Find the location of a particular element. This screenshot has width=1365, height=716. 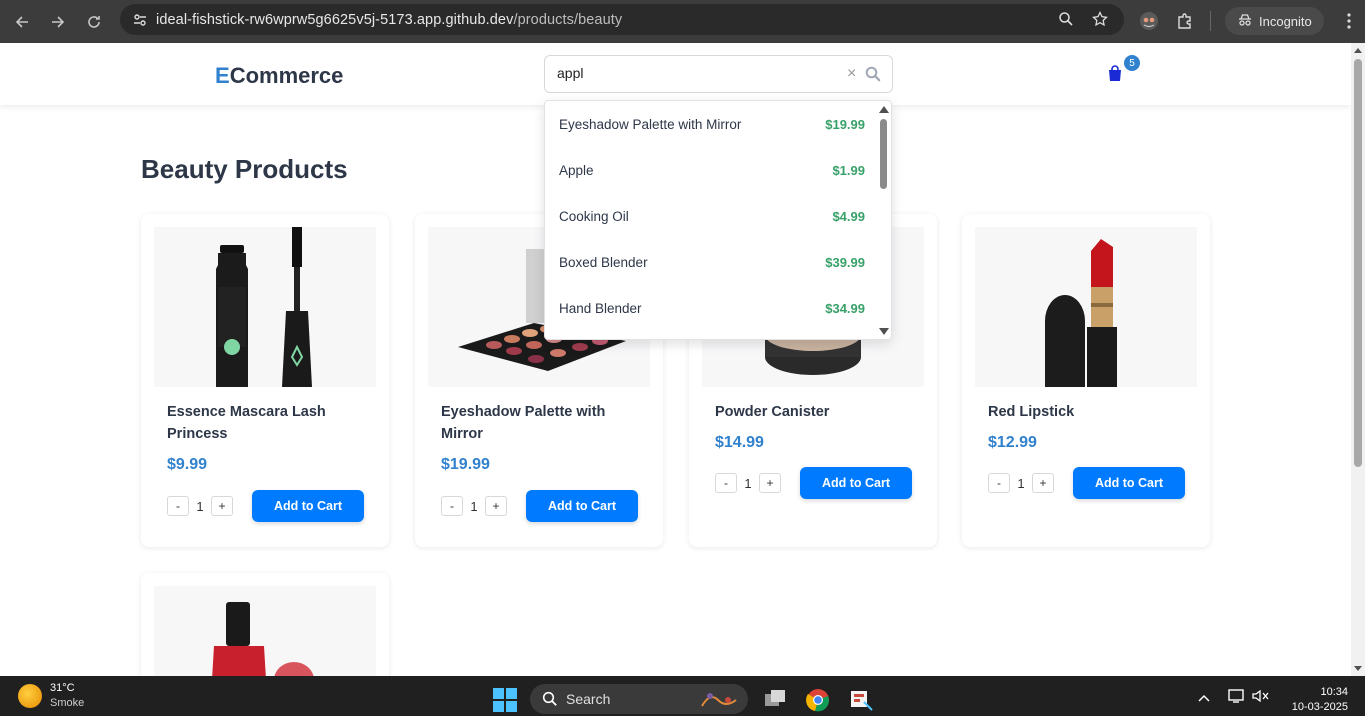

weather-temp: 31°C is located at coordinates (62, 688).